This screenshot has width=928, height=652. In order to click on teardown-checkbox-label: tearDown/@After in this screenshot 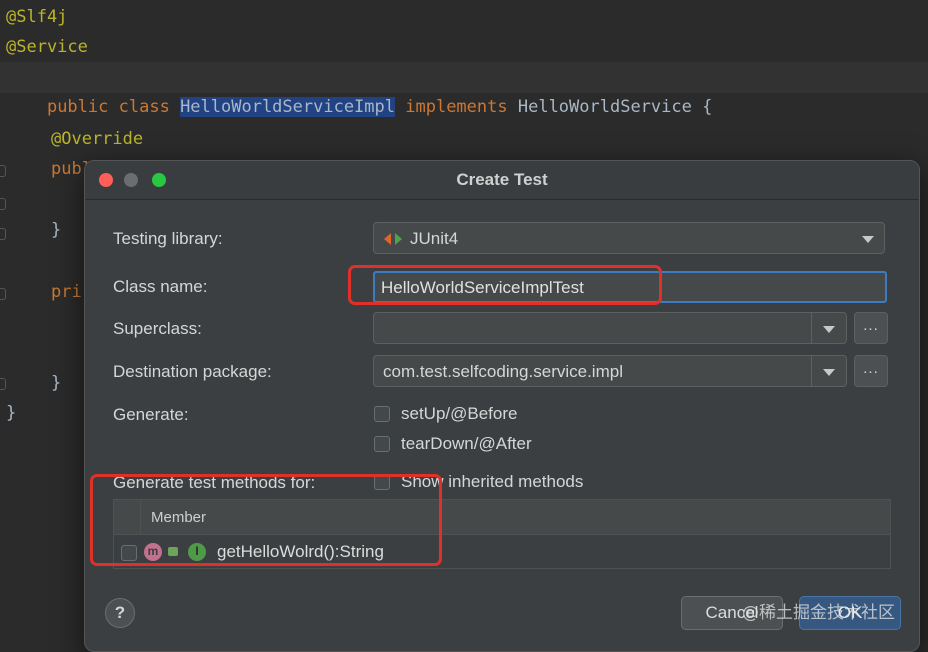, I will do `click(466, 444)`.